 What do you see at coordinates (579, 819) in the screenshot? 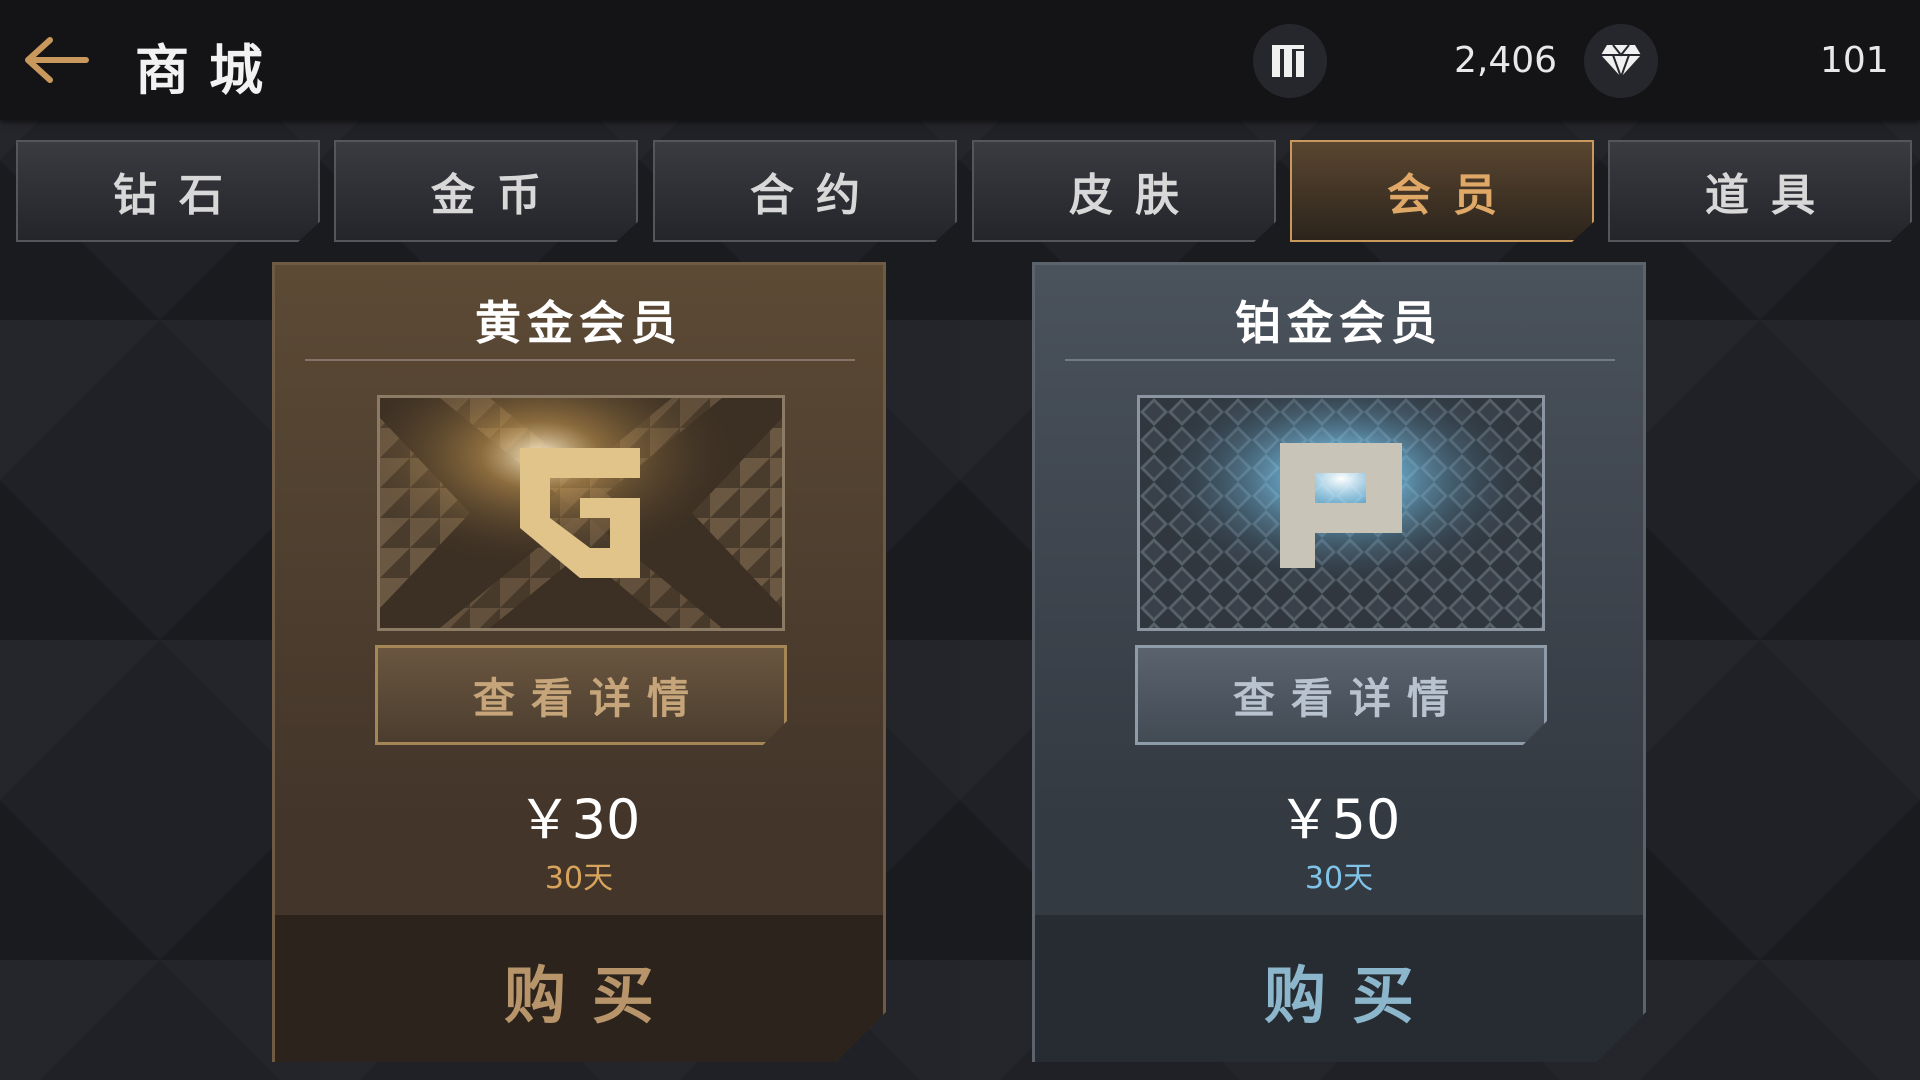
I see `price: ￥30` at bounding box center [579, 819].